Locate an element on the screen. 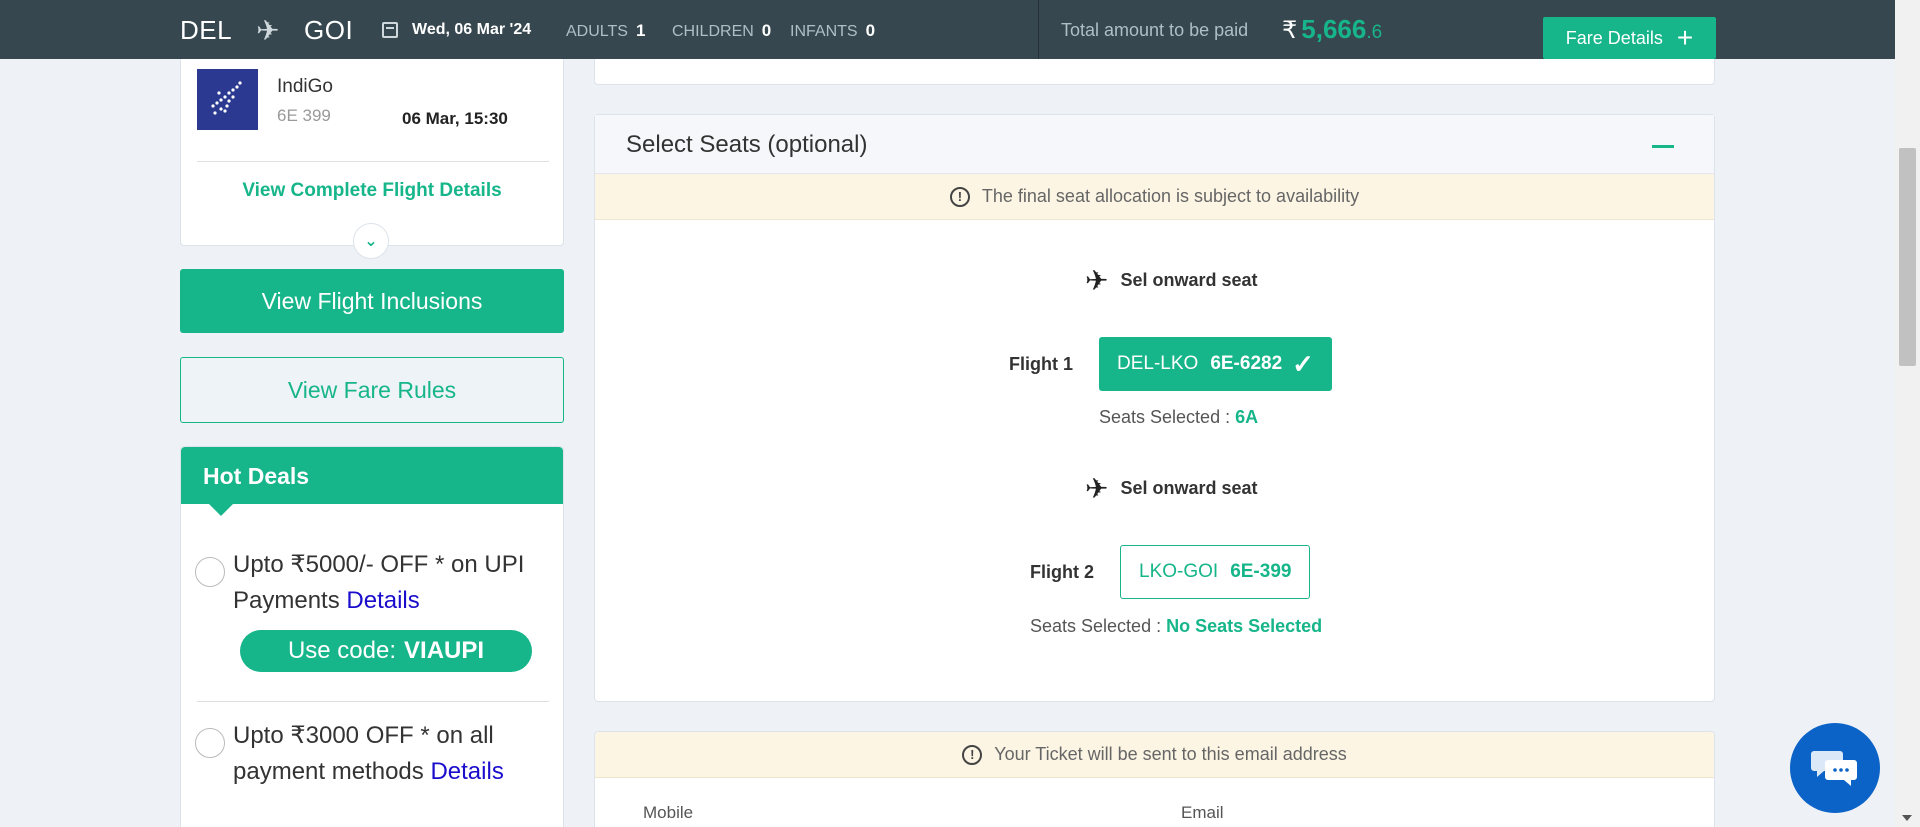 Image resolution: width=1920 pixels, height=827 pixels. view-fare-rules-button: View Fare Rules is located at coordinates (372, 390).